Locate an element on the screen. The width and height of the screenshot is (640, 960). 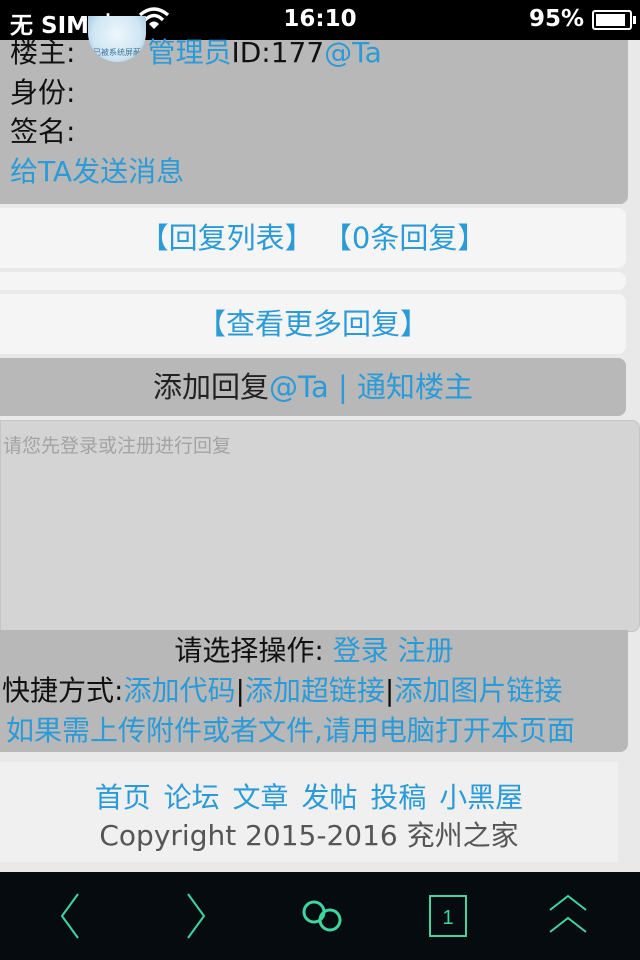
operation-row: 请选择操作: 登录 注册 is located at coordinates (314, 651).